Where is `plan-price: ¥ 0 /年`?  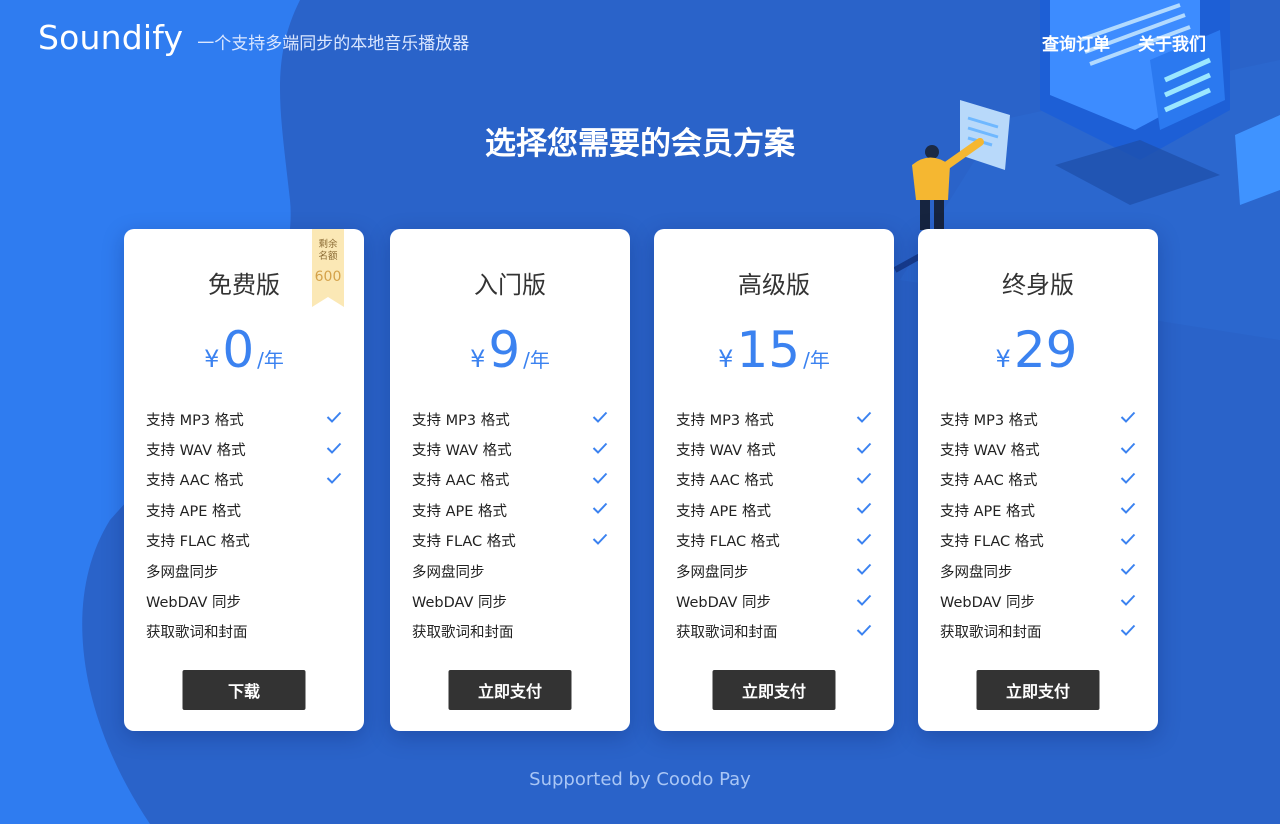 plan-price: ¥ 0 /年 is located at coordinates (244, 350).